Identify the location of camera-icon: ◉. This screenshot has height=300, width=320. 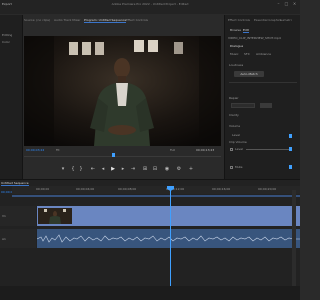
(167, 169).